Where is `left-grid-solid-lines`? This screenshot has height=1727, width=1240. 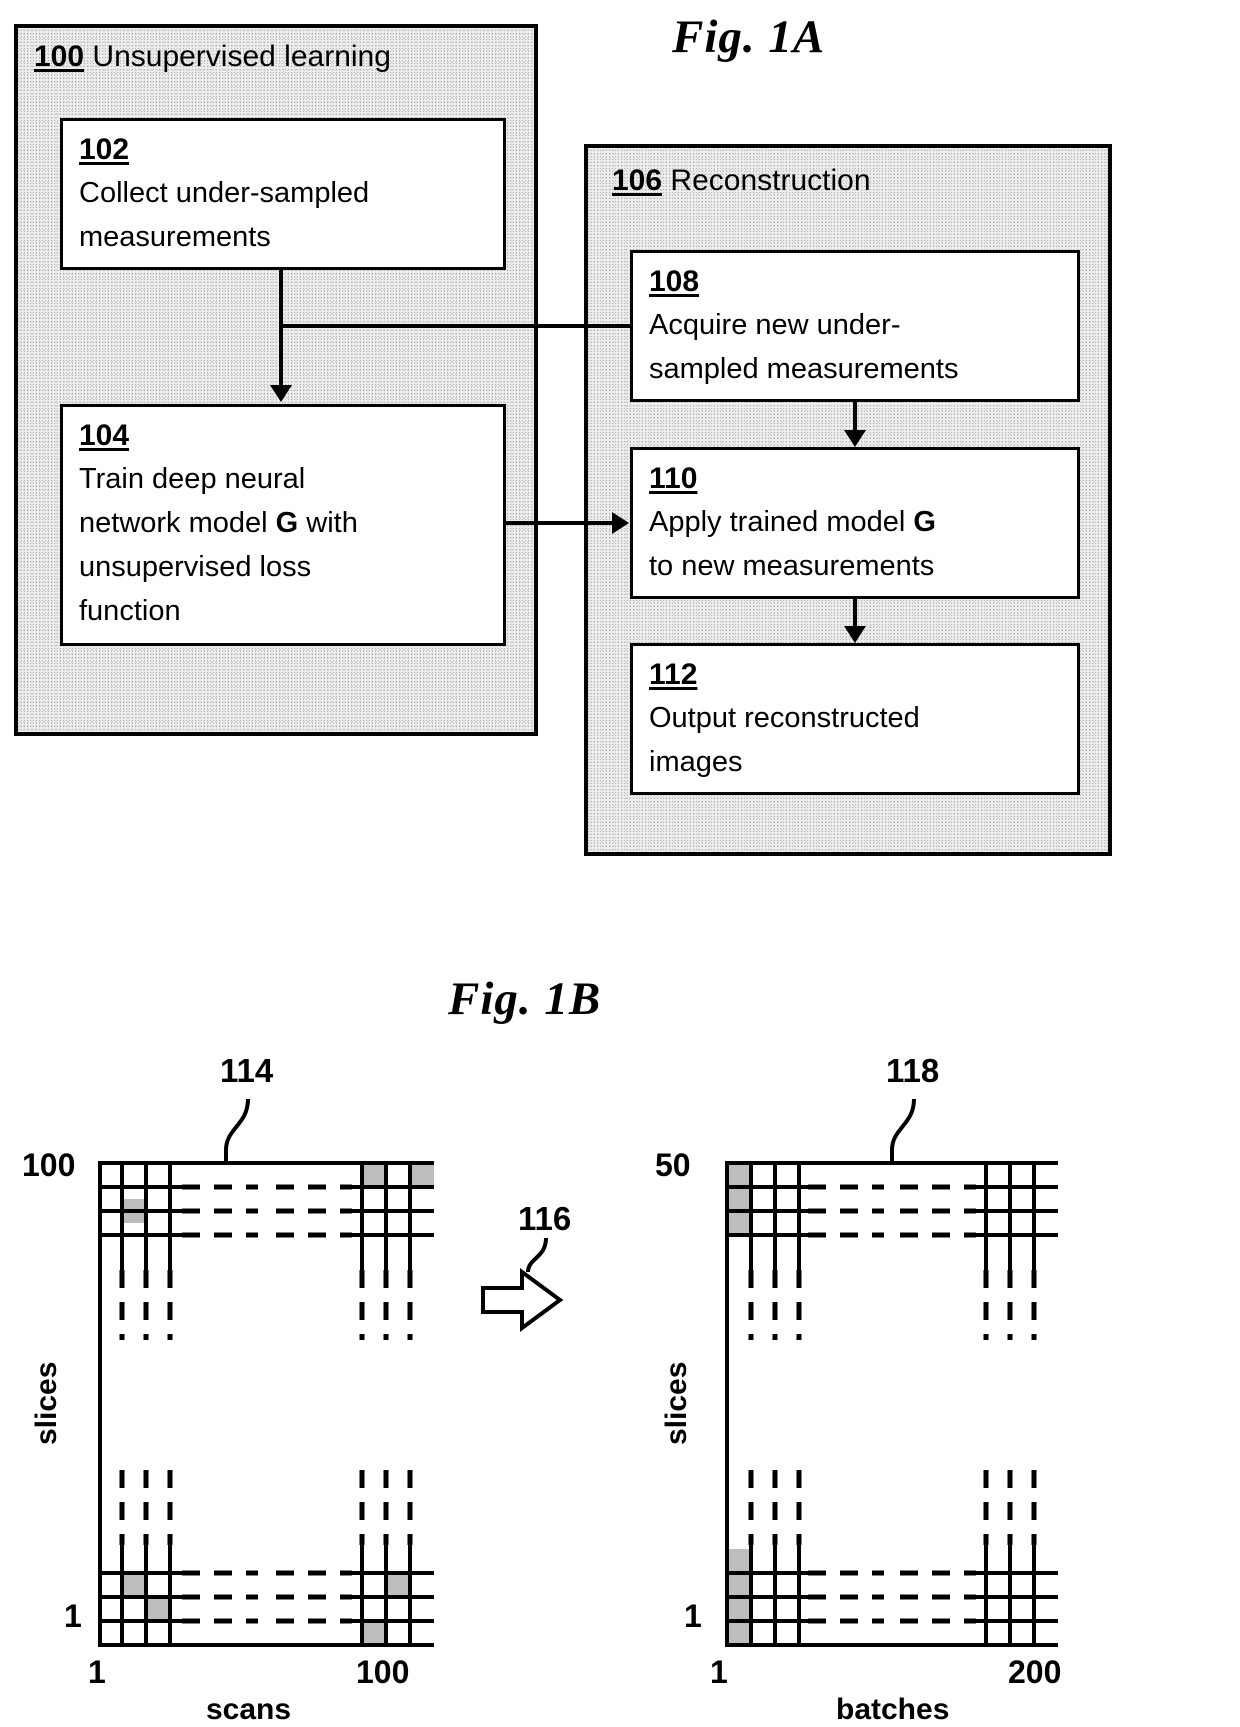 left-grid-solid-lines is located at coordinates (267, 1403).